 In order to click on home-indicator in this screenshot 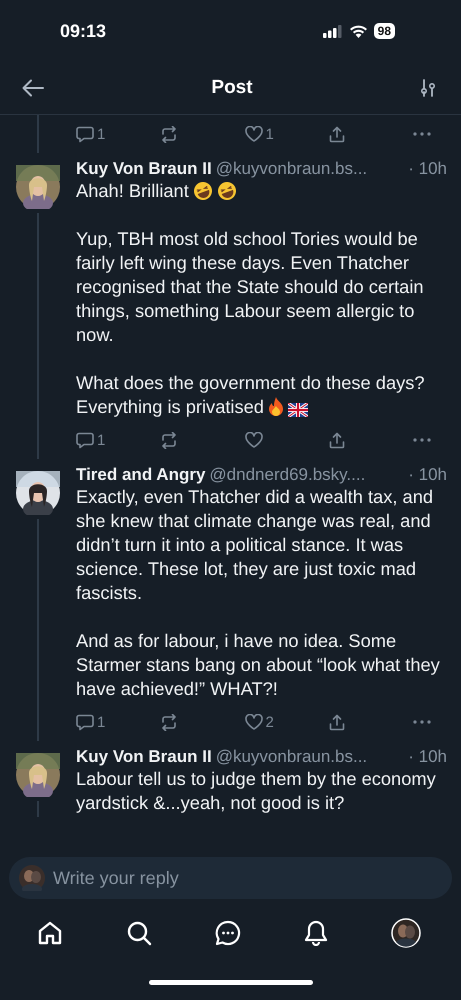, I will do `click(230, 982)`.